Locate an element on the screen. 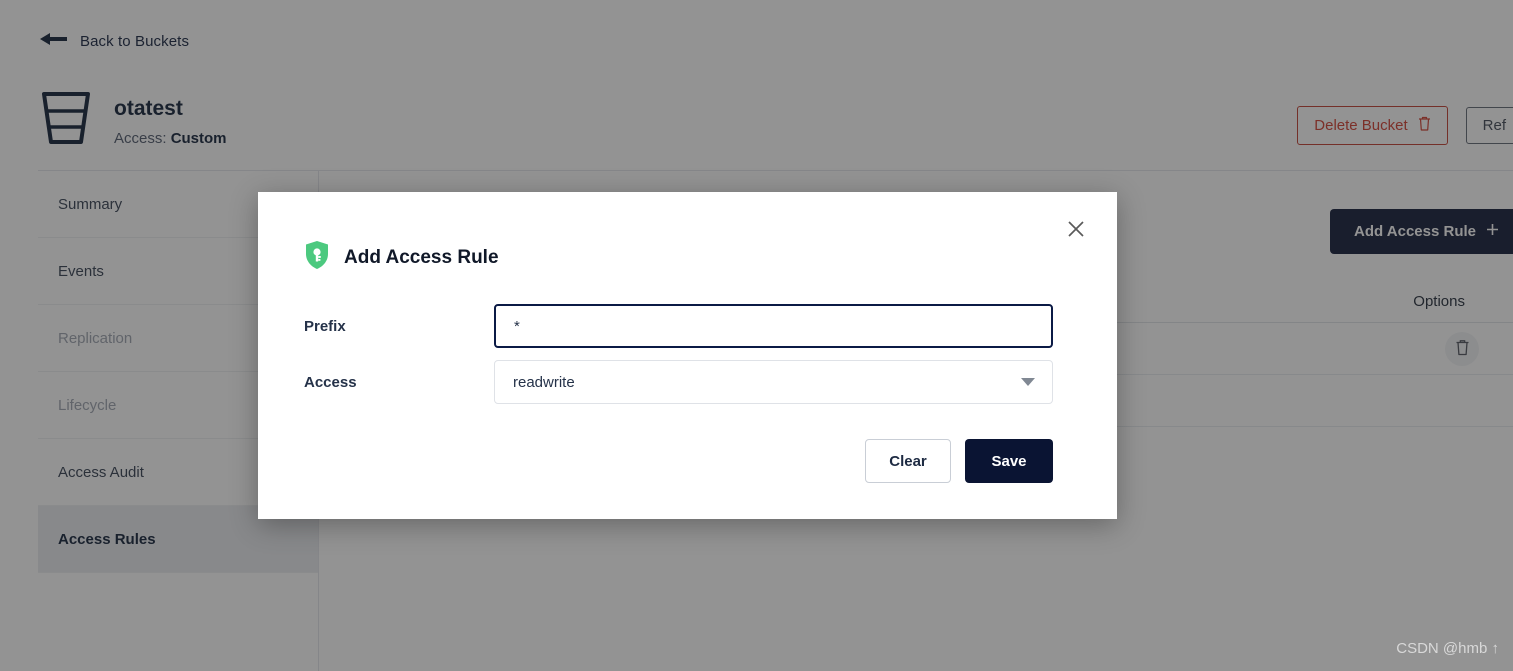 This screenshot has width=1513, height=671. prefix-input is located at coordinates (773, 326).